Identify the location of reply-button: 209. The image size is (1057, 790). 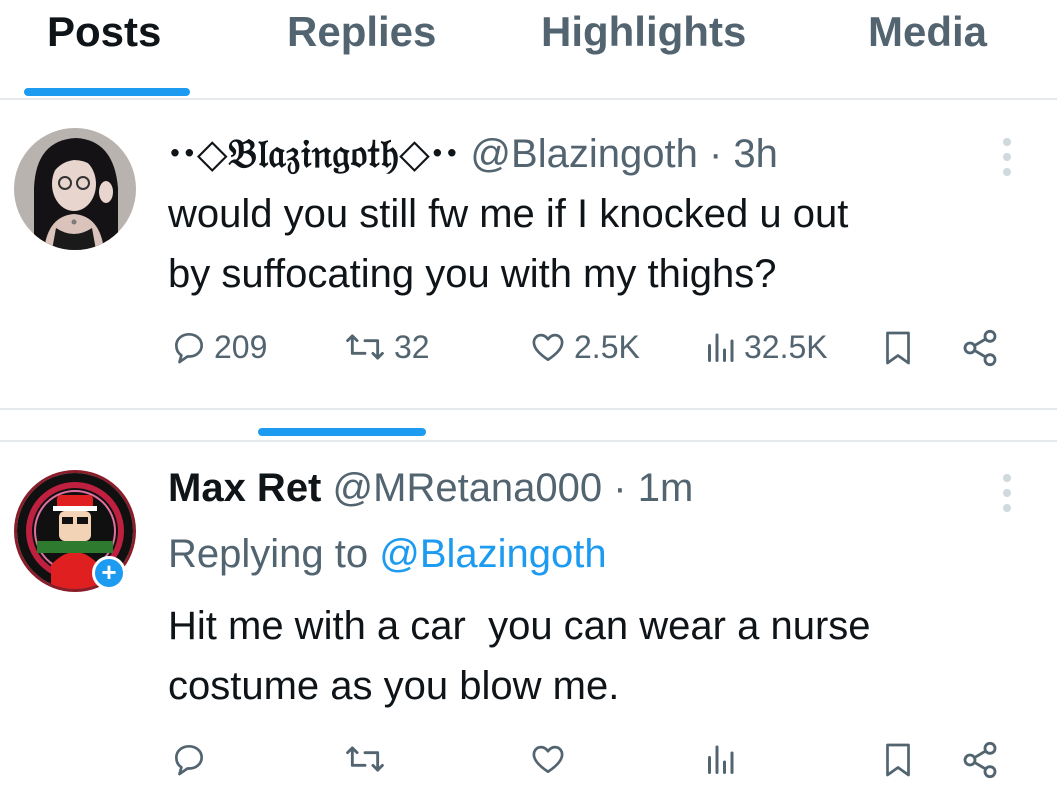
(218, 347).